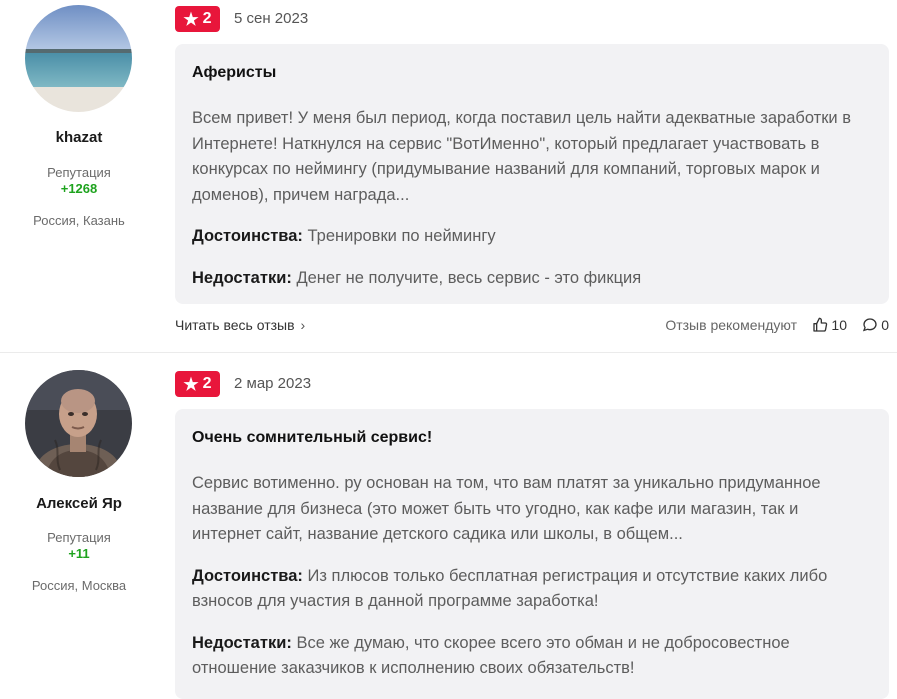 Image resolution: width=897 pixels, height=699 pixels. I want to click on chevron-right-icon: ›, so click(303, 325).